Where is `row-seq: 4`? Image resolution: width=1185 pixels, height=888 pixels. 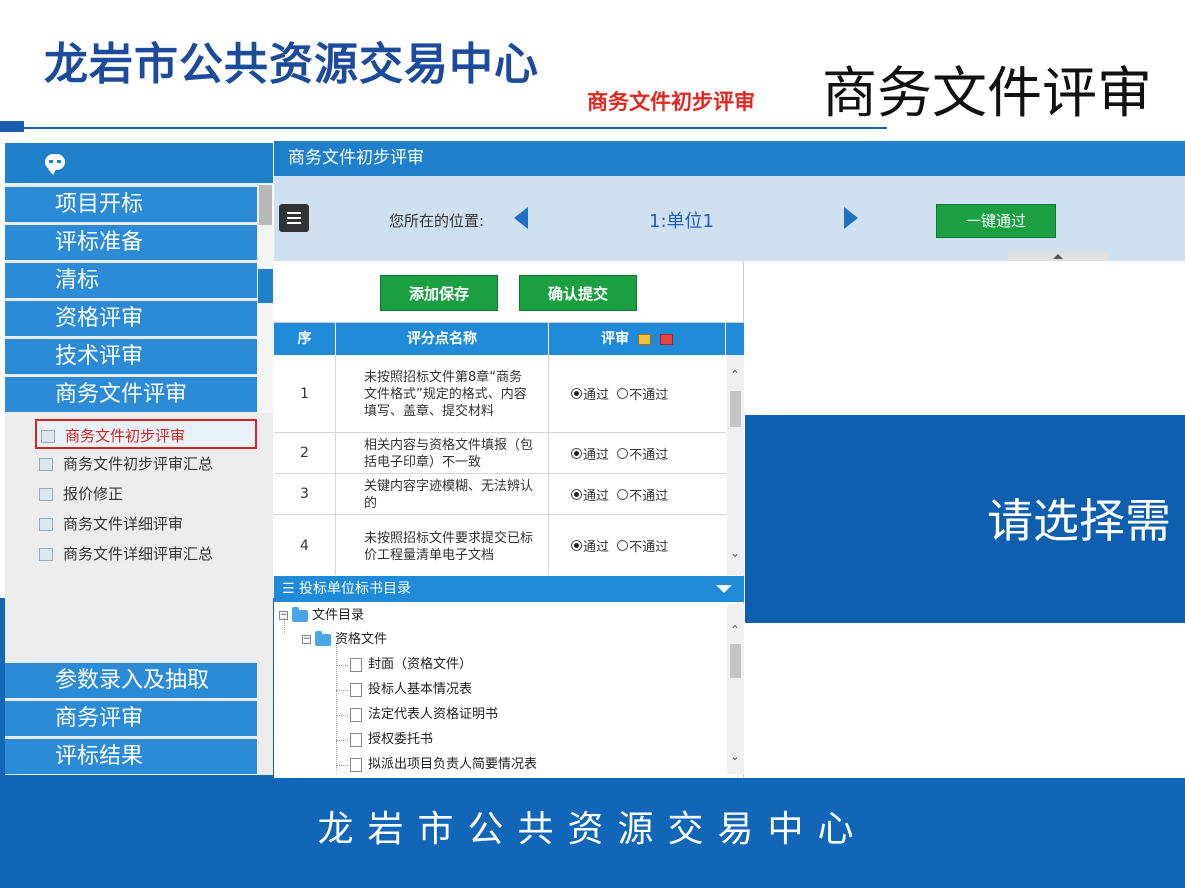 row-seq: 4 is located at coordinates (305, 545).